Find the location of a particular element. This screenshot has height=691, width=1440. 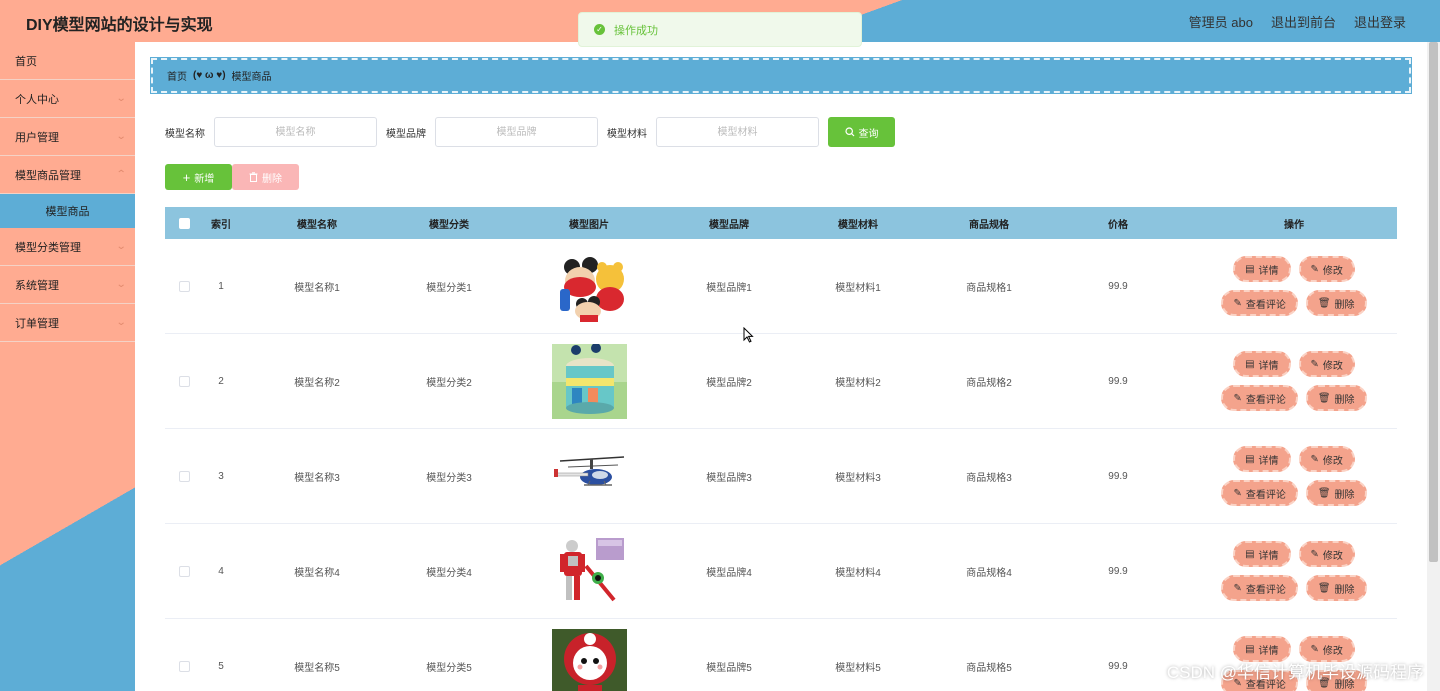

name-search-input is located at coordinates (295, 132).